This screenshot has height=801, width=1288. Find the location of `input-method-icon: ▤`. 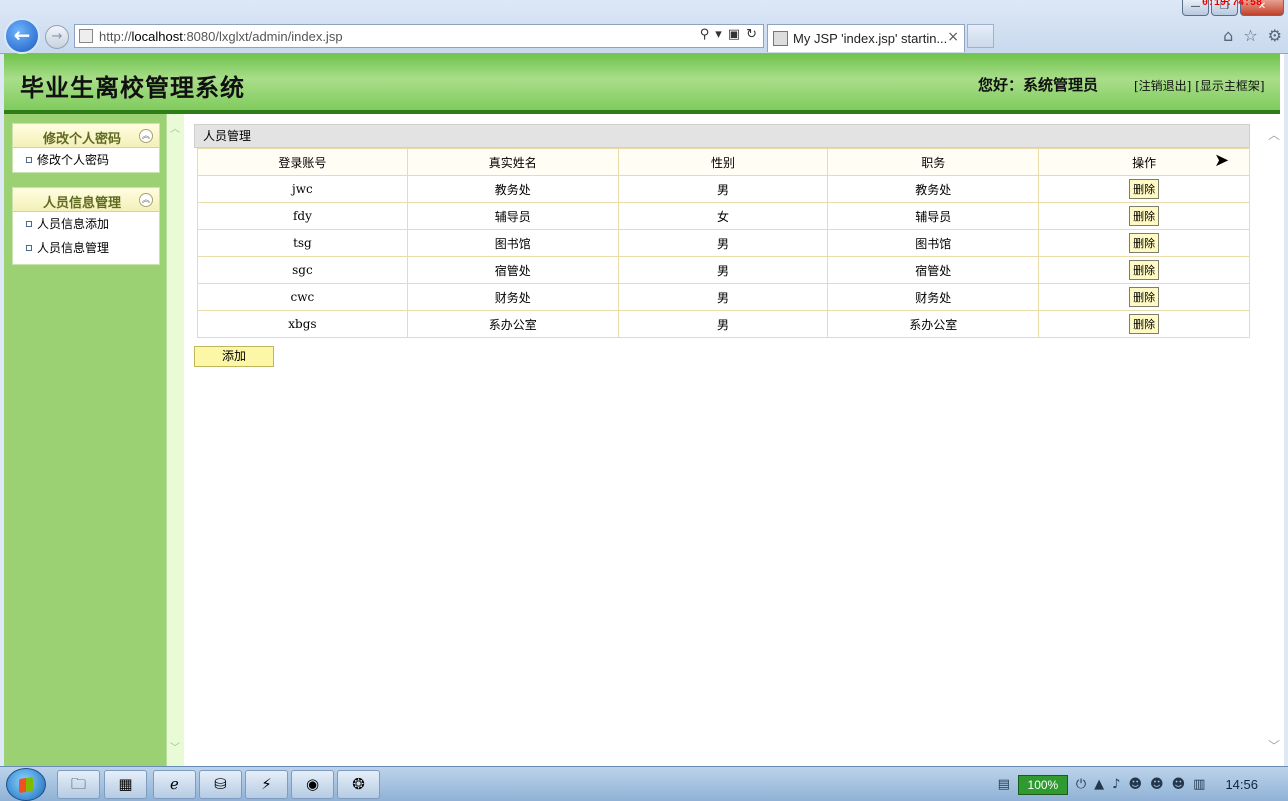

input-method-icon: ▤ is located at coordinates (1004, 784).